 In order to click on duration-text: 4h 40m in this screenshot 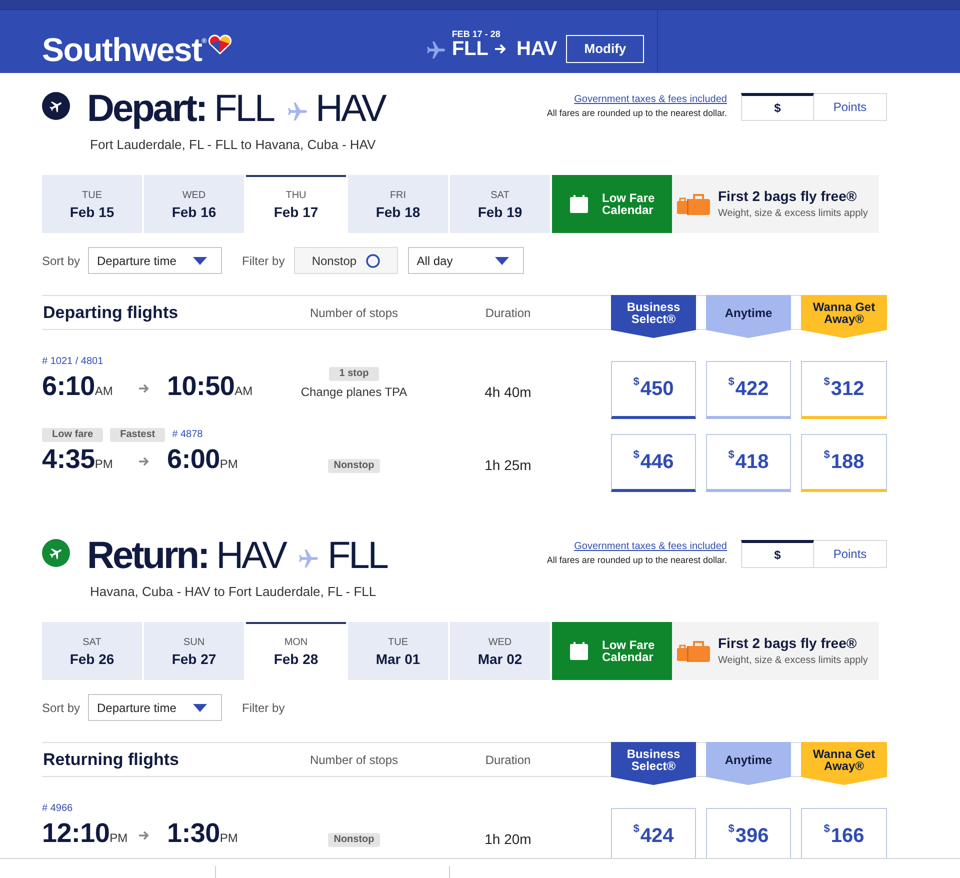, I will do `click(508, 392)`.